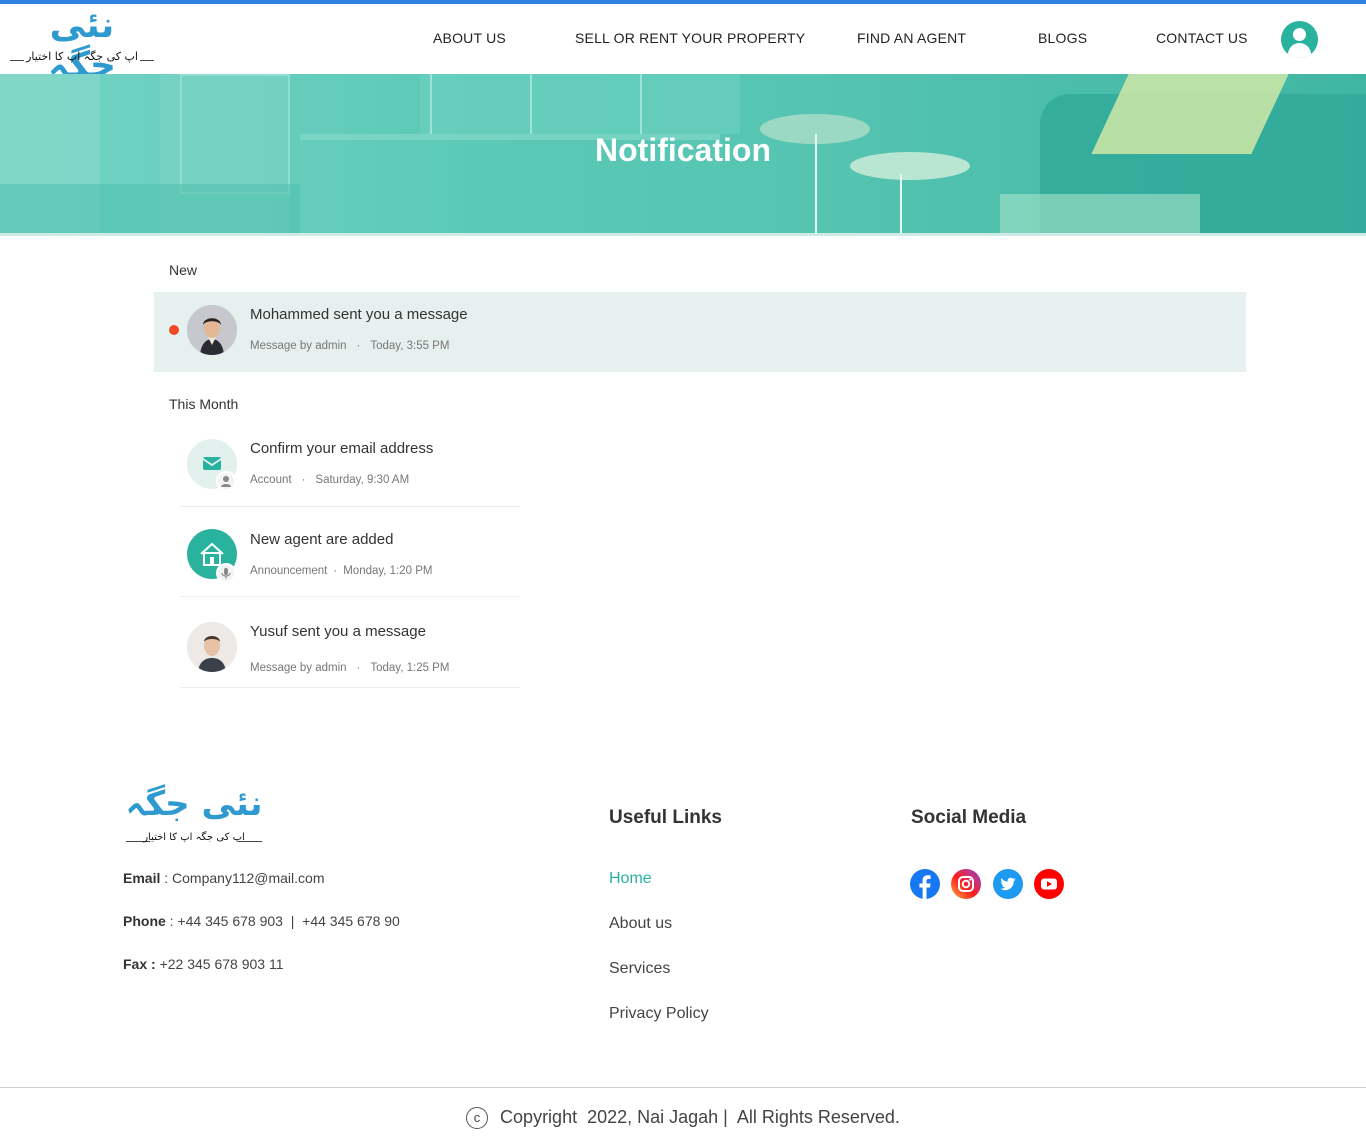 The image size is (1366, 1147). I want to click on hero-banner: Notification, so click(683, 154).